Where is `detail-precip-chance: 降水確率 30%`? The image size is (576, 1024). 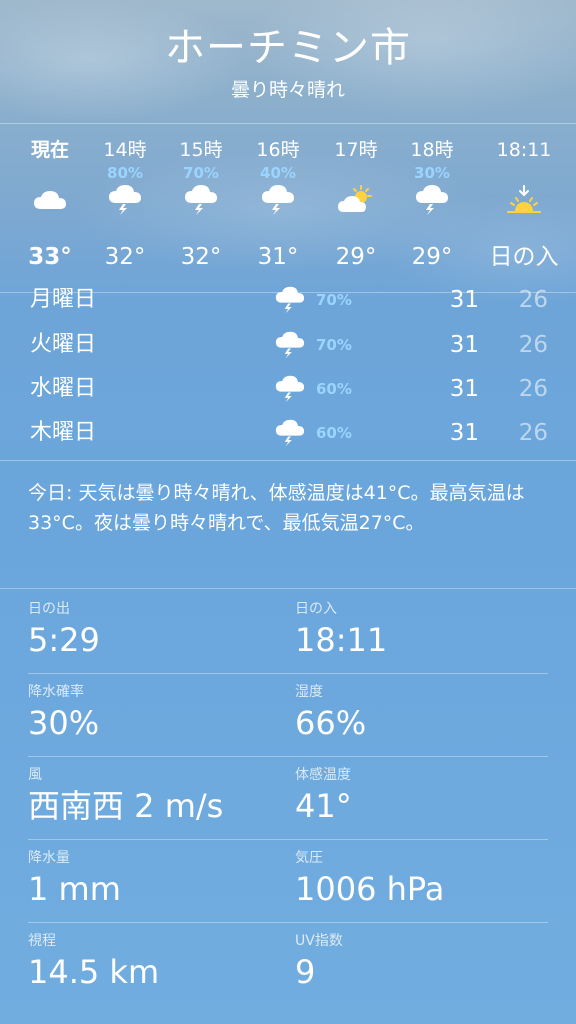
detail-precip-chance: 降水確率 30% is located at coordinates (158, 714).